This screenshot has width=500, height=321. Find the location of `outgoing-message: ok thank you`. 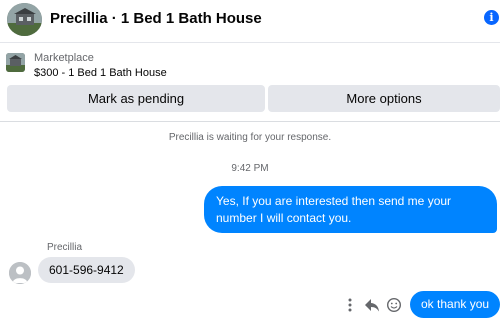

outgoing-message: ok thank you is located at coordinates (455, 304).